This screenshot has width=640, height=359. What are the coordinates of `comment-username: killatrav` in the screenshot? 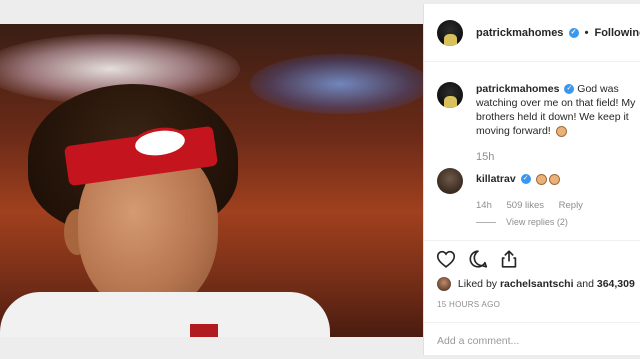 It's located at (496, 179).